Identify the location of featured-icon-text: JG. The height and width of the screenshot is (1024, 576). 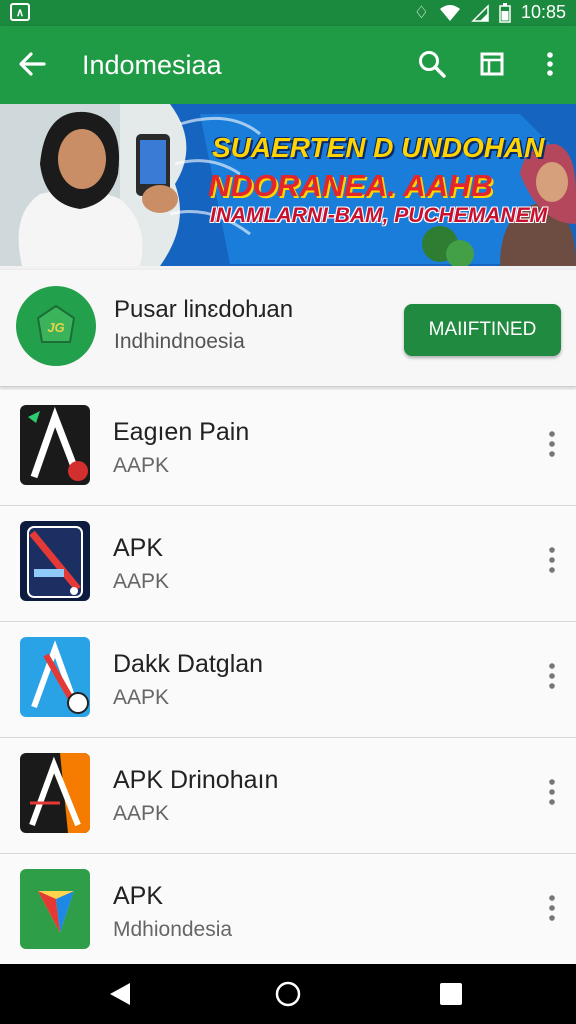
(55, 327).